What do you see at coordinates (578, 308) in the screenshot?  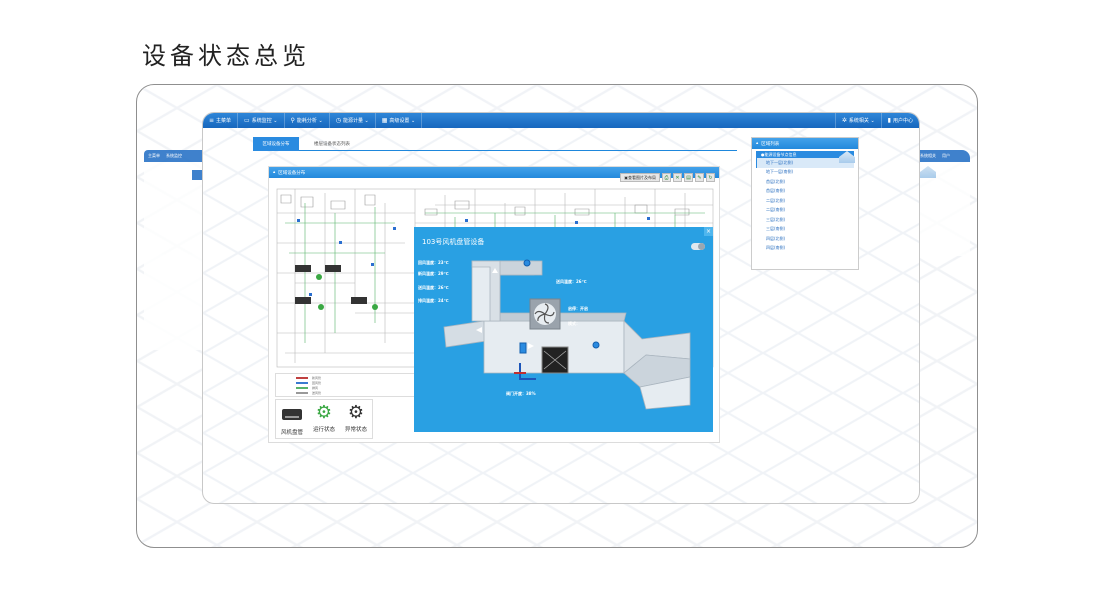 I see `status-label: 启停：开启` at bounding box center [578, 308].